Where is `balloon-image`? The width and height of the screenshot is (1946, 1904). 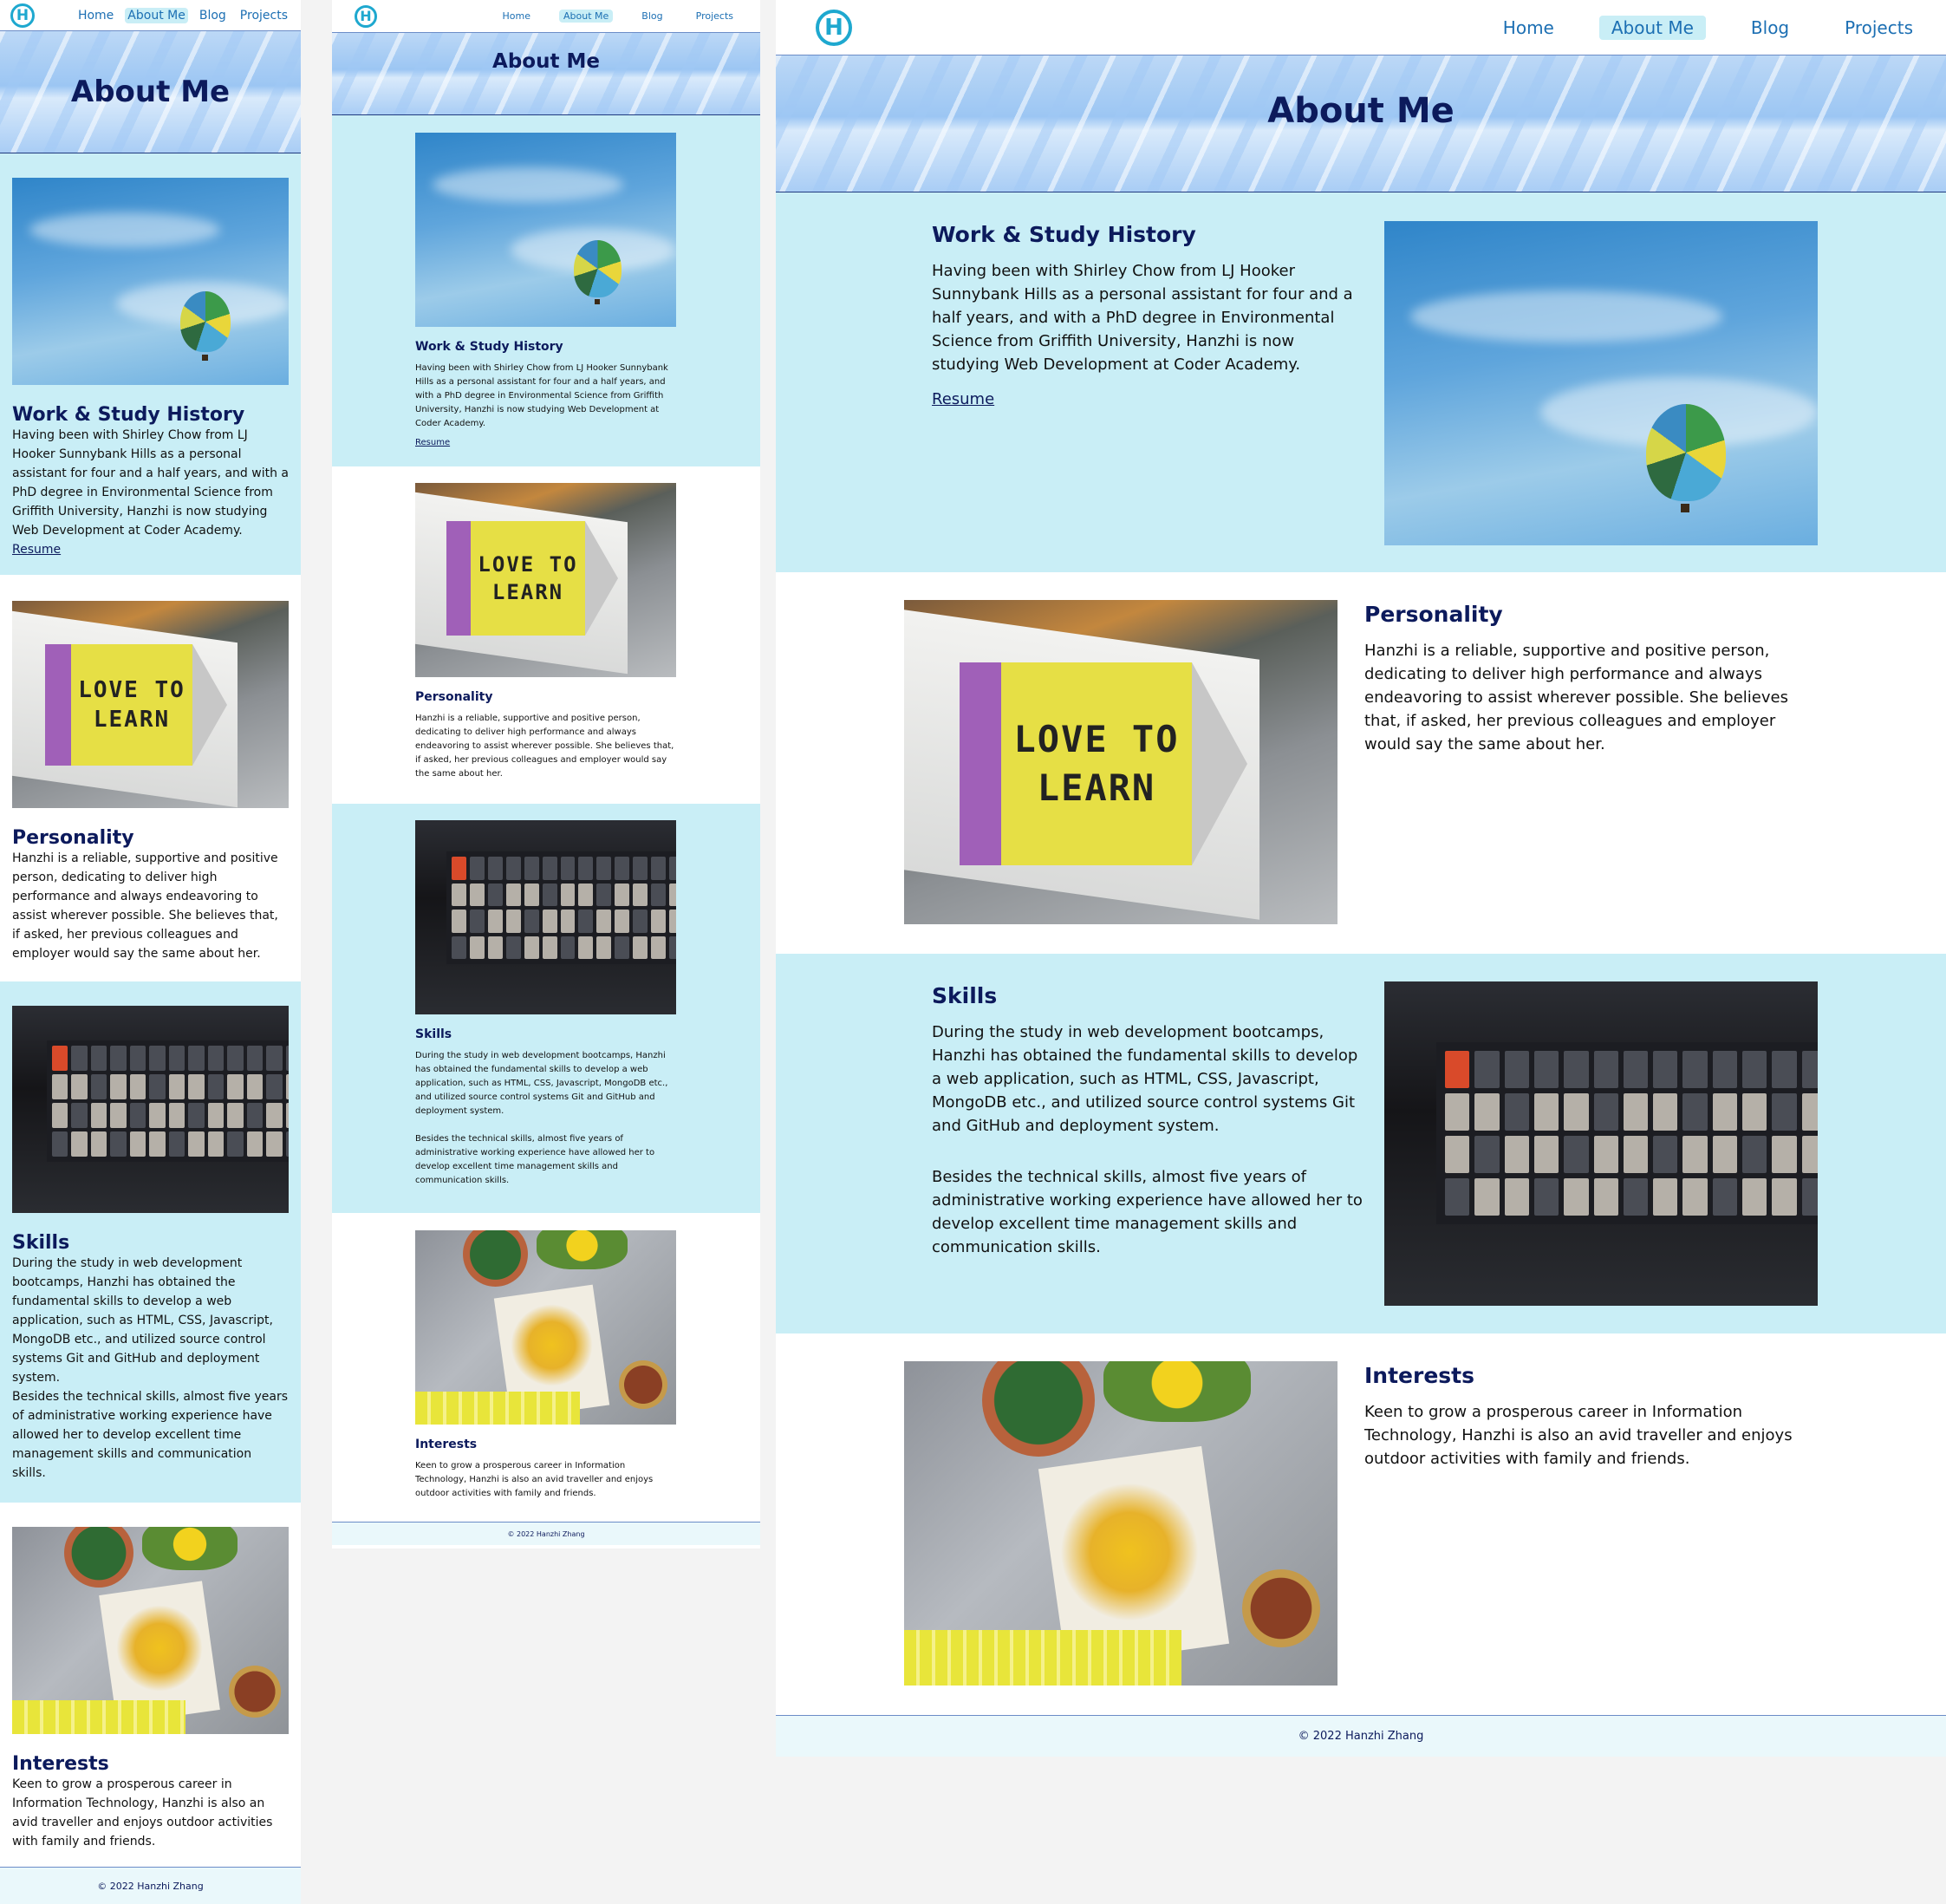 balloon-image is located at coordinates (150, 281).